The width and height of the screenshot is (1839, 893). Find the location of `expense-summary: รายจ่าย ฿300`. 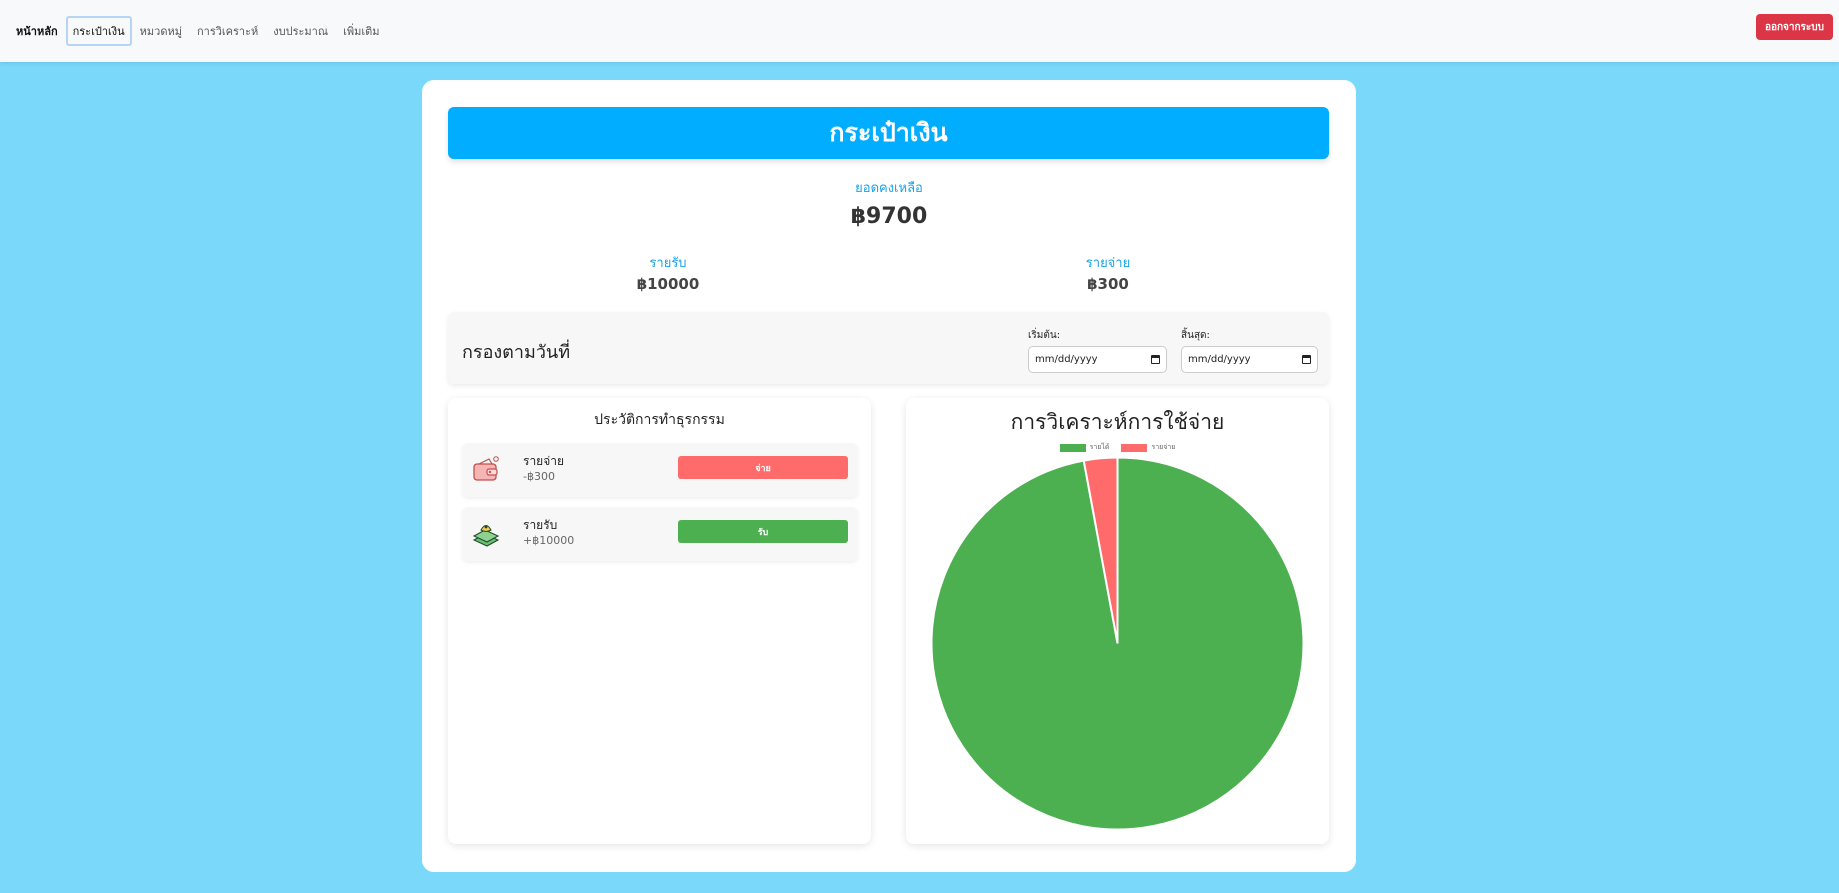

expense-summary: รายจ่าย ฿300 is located at coordinates (1108, 272).